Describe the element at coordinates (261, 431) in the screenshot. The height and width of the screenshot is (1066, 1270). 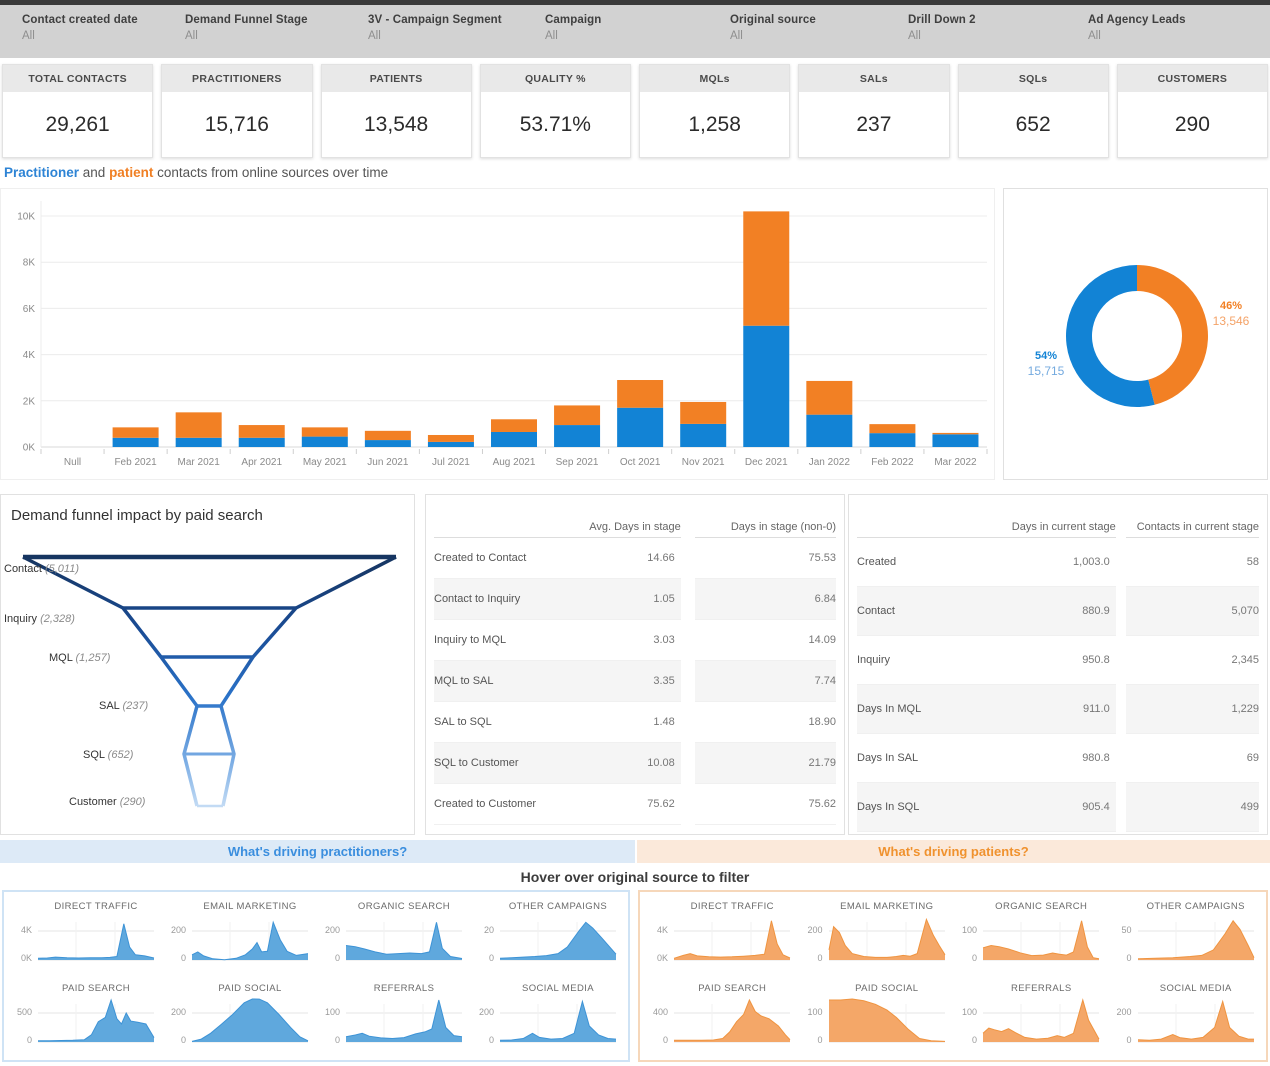
I see `bar-patient-apr-2021` at that location.